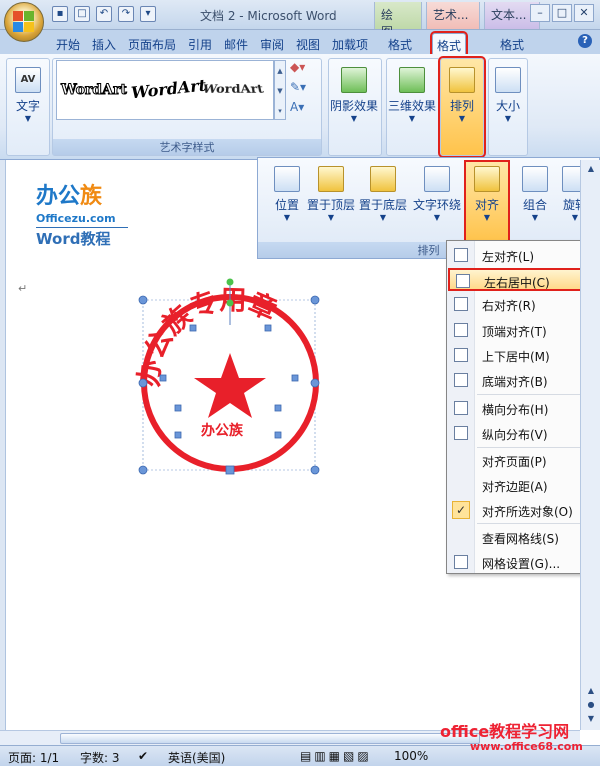  I want to click on wordart-sample-3: WordArt, so click(233, 93).